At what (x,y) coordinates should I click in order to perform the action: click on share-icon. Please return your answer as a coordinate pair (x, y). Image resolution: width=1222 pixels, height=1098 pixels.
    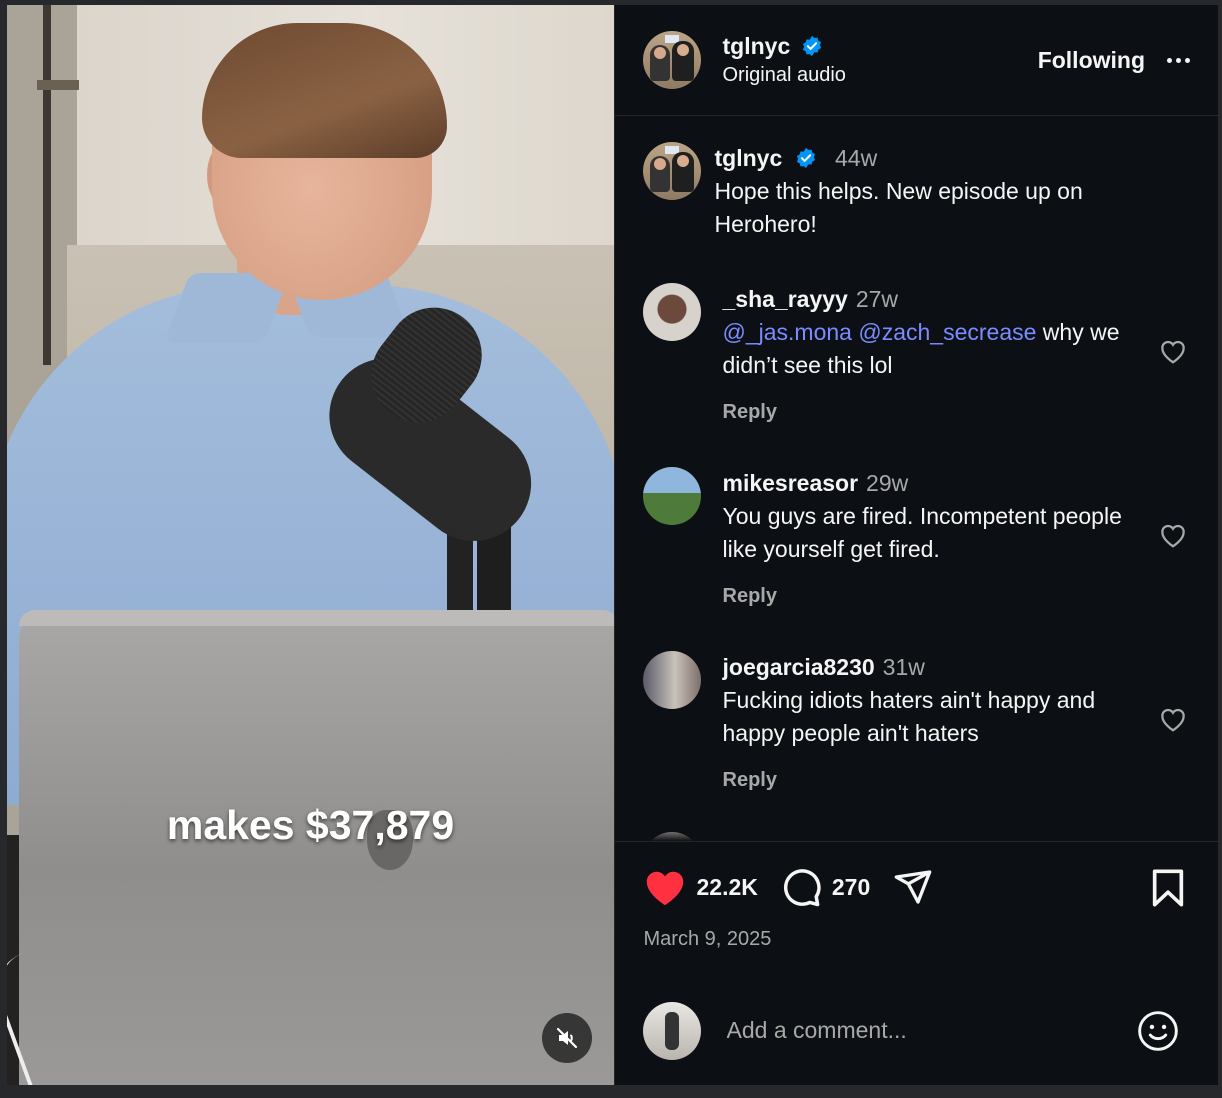
    Looking at the image, I should click on (913, 887).